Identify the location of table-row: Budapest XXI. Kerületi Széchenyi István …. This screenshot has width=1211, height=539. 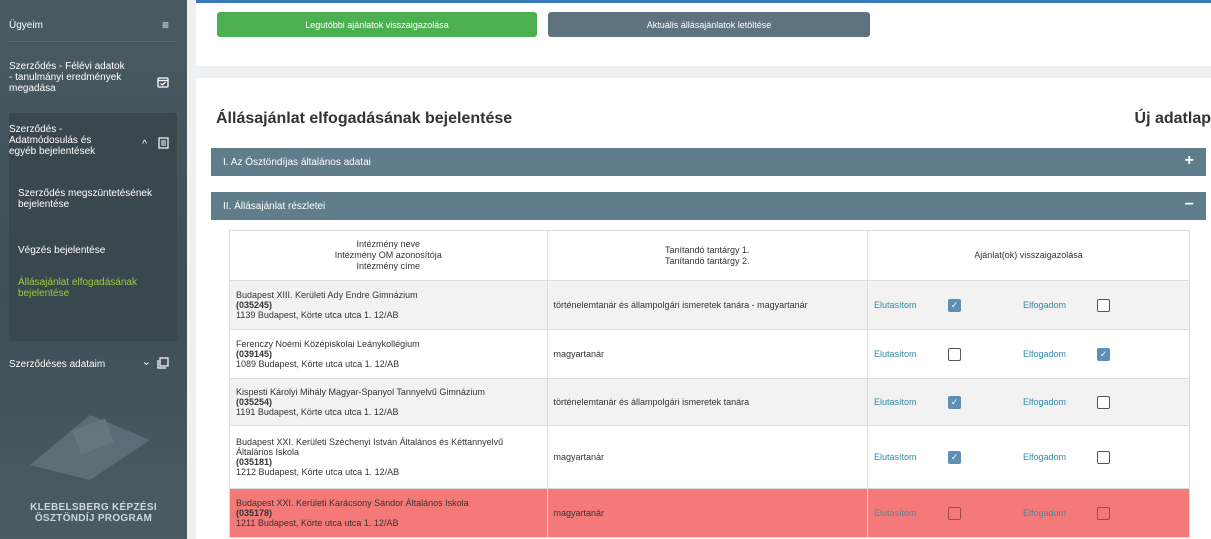
(709, 457).